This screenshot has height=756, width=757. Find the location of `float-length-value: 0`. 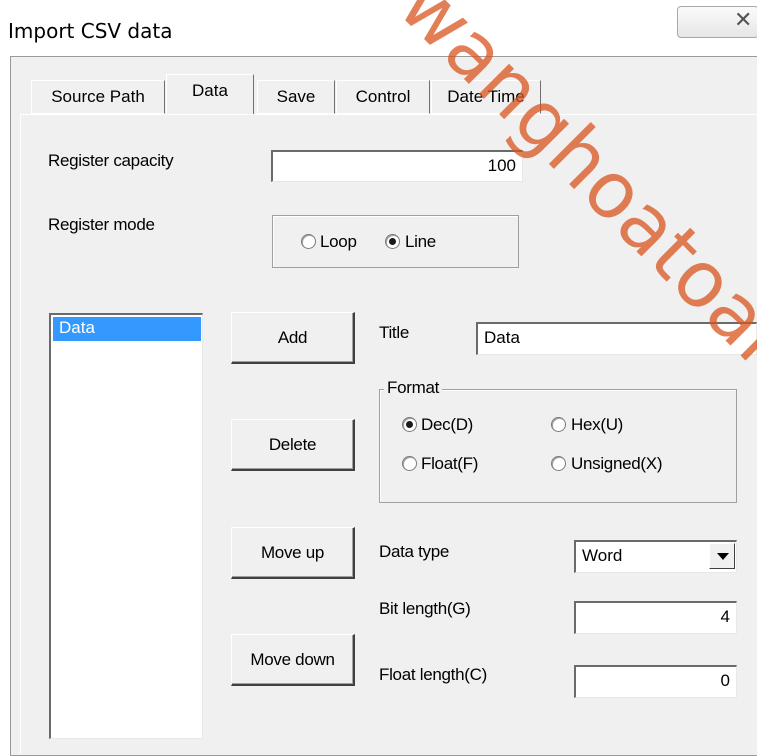

float-length-value: 0 is located at coordinates (725, 680).